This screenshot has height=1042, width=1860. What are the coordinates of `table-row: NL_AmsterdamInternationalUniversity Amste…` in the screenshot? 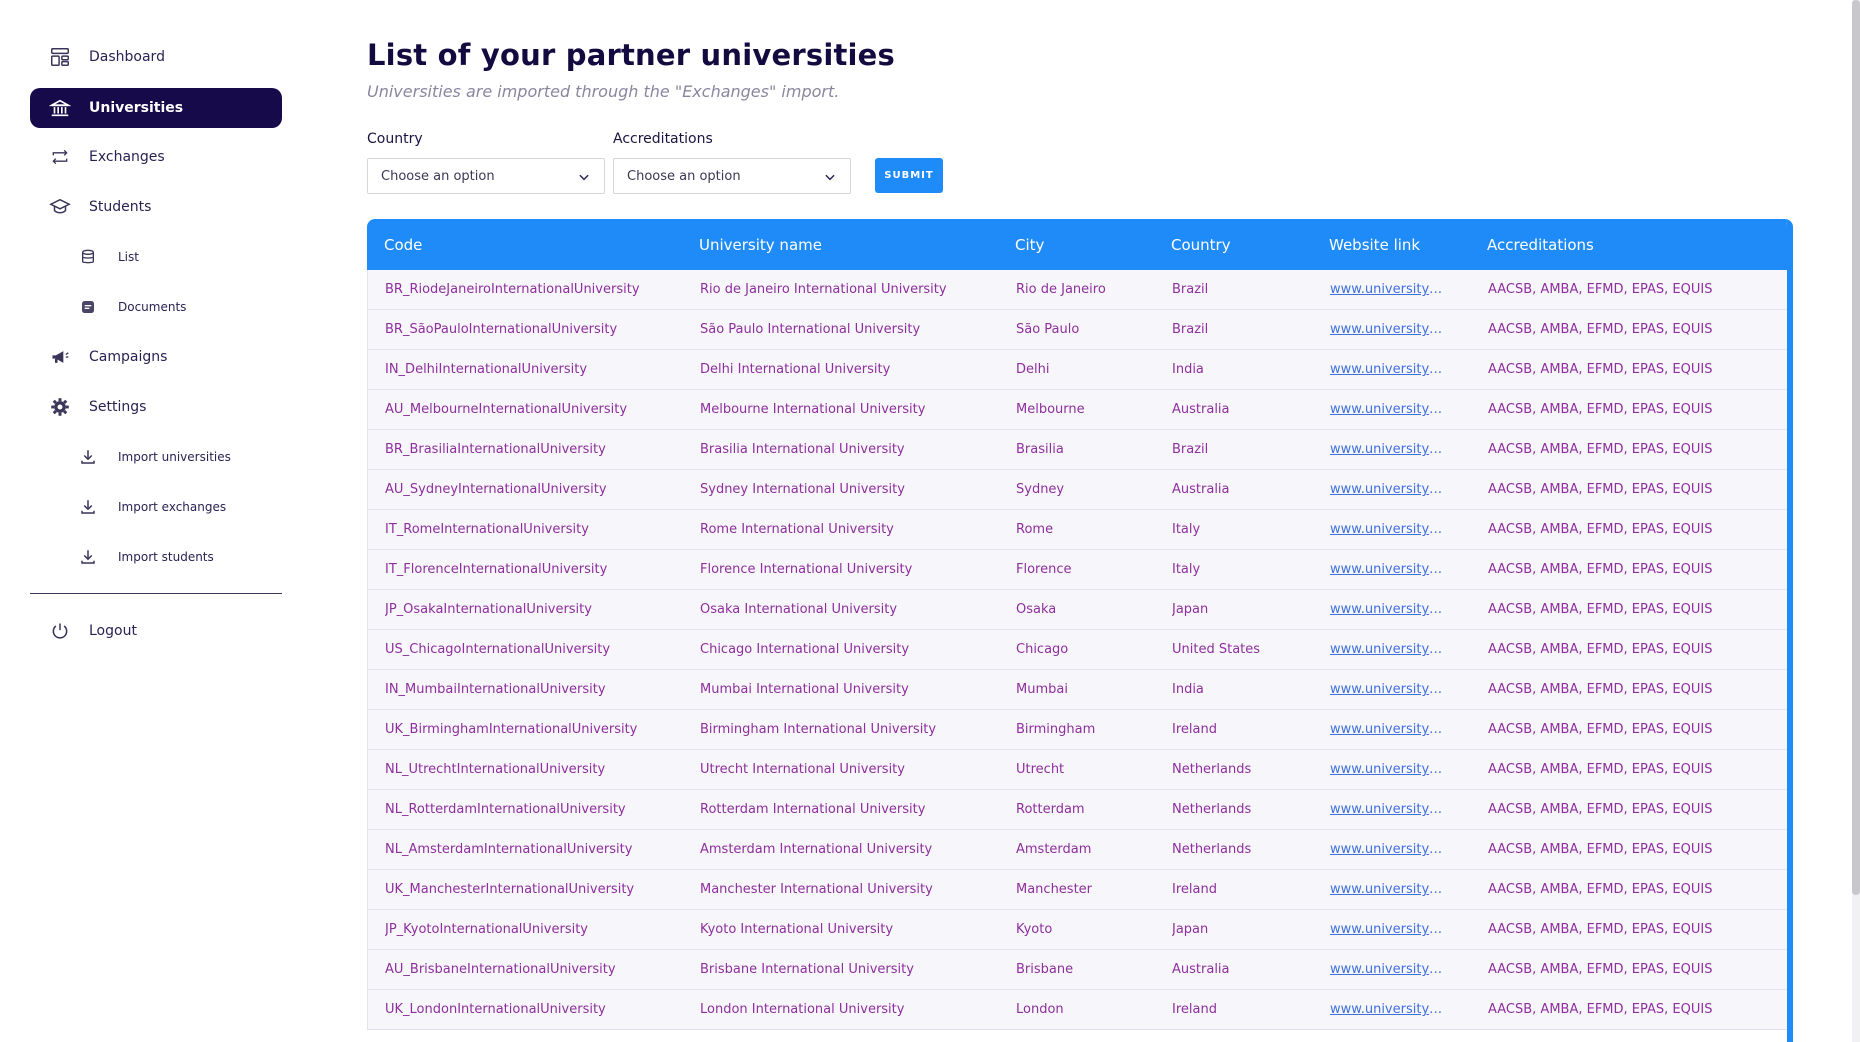 It's located at (1077, 850).